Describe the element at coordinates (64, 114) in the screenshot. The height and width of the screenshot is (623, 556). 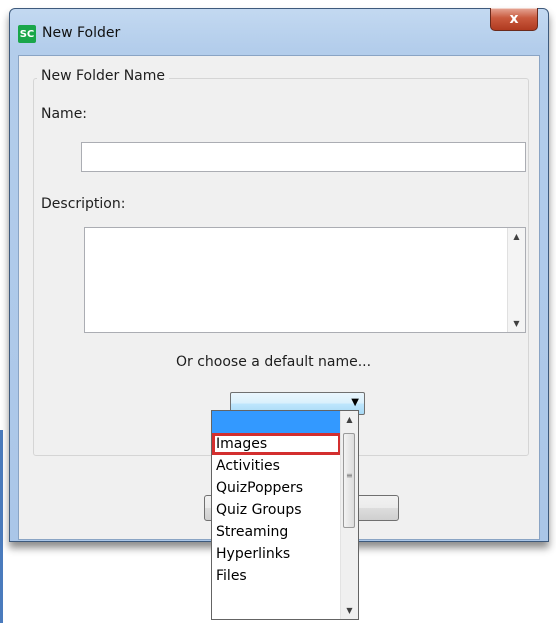
I see `name-label: Name:` at that location.